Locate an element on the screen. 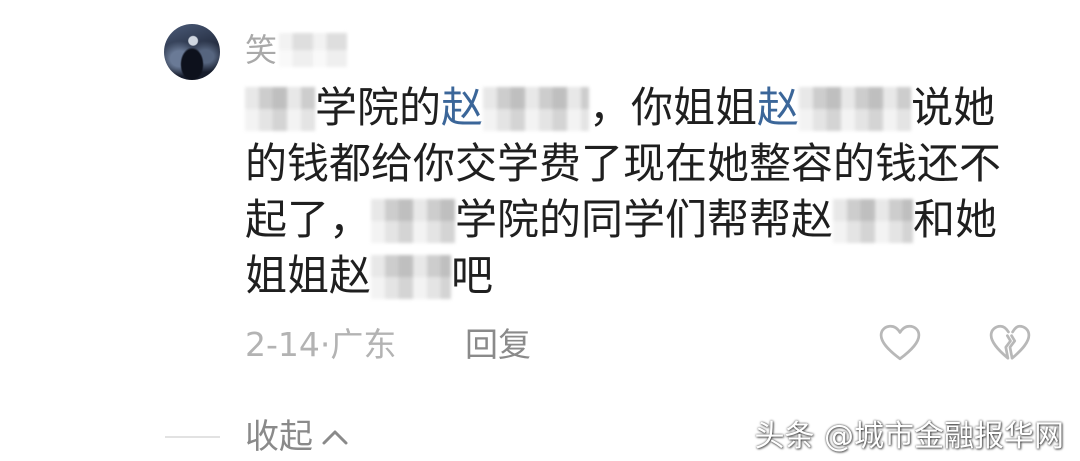 The height and width of the screenshot is (461, 1080). comment-date-location: 2-14·广东 is located at coordinates (321, 344).